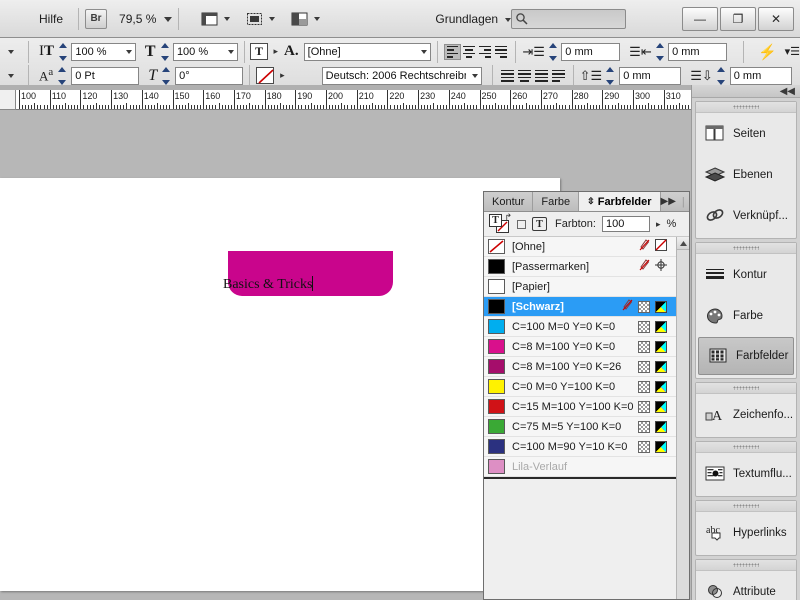 This screenshot has height=600, width=800. Describe the element at coordinates (746, 274) in the screenshot. I see `dock-item-kontur: Kontur` at that location.